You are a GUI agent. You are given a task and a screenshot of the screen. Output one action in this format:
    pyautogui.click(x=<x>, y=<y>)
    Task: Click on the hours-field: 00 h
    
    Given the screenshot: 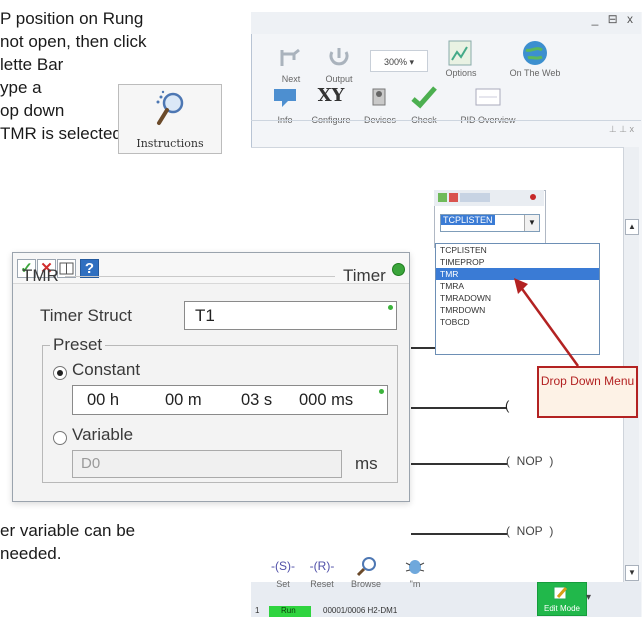 What is the action you would take?
    pyautogui.click(x=103, y=400)
    